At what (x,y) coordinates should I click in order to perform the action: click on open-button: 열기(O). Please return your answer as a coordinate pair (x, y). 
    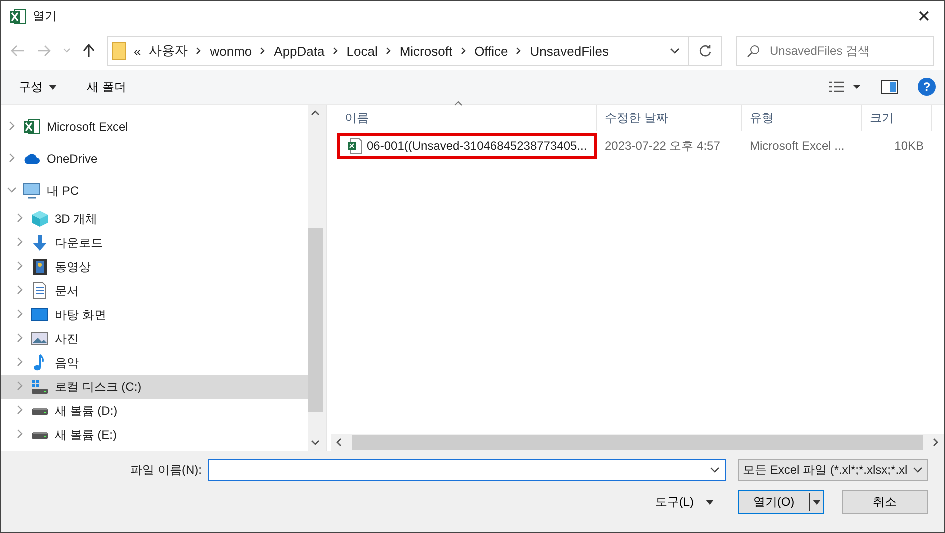
    Looking at the image, I should click on (781, 502).